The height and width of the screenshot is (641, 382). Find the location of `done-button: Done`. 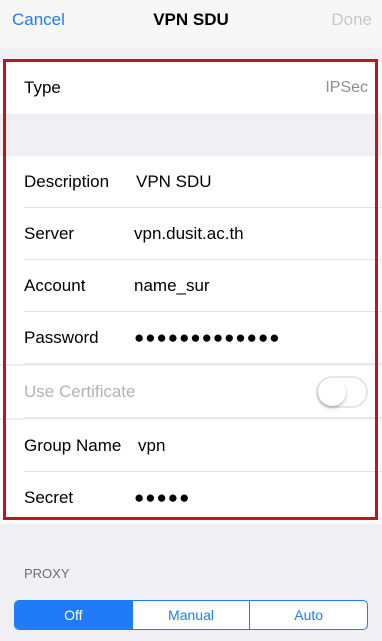

done-button: Done is located at coordinates (351, 20).